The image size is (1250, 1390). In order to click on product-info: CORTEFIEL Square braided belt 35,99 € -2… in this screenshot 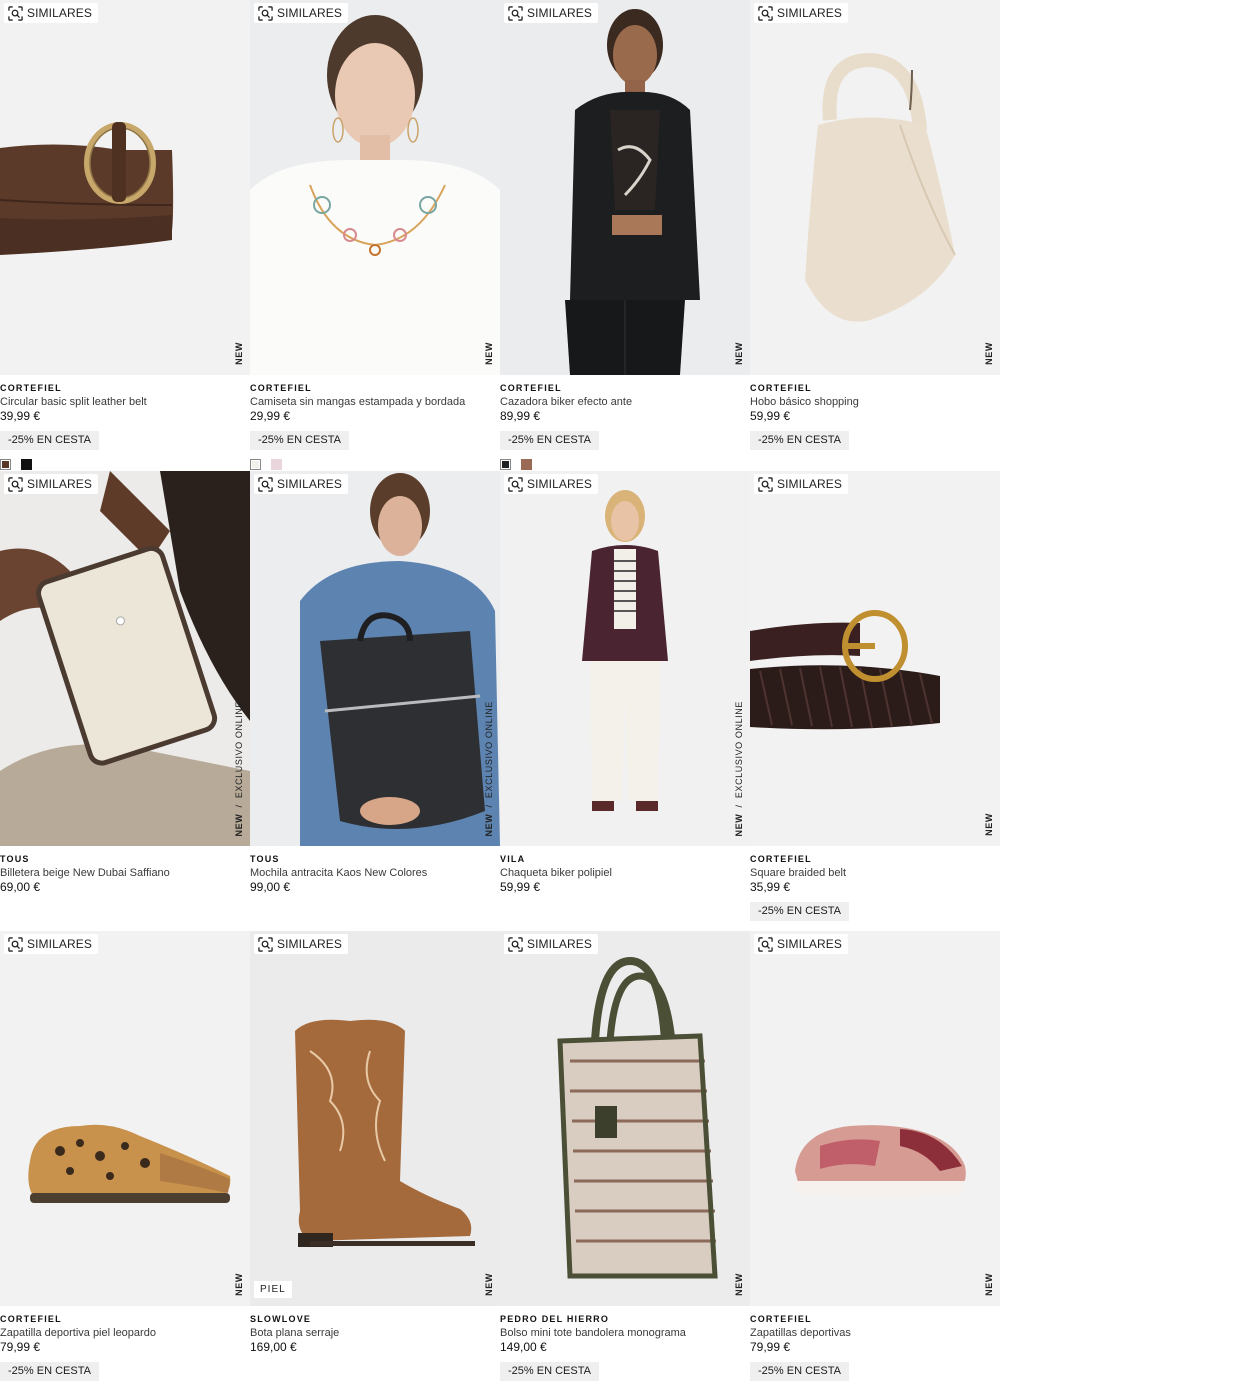, I will do `click(875, 887)`.